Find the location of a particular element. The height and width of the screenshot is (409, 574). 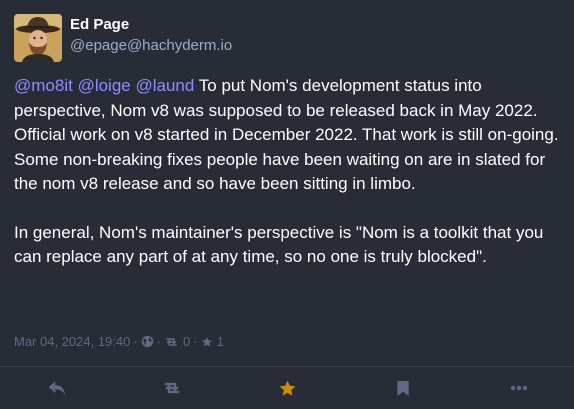

author-handle: @epage@hachyderm.io is located at coordinates (151, 45).